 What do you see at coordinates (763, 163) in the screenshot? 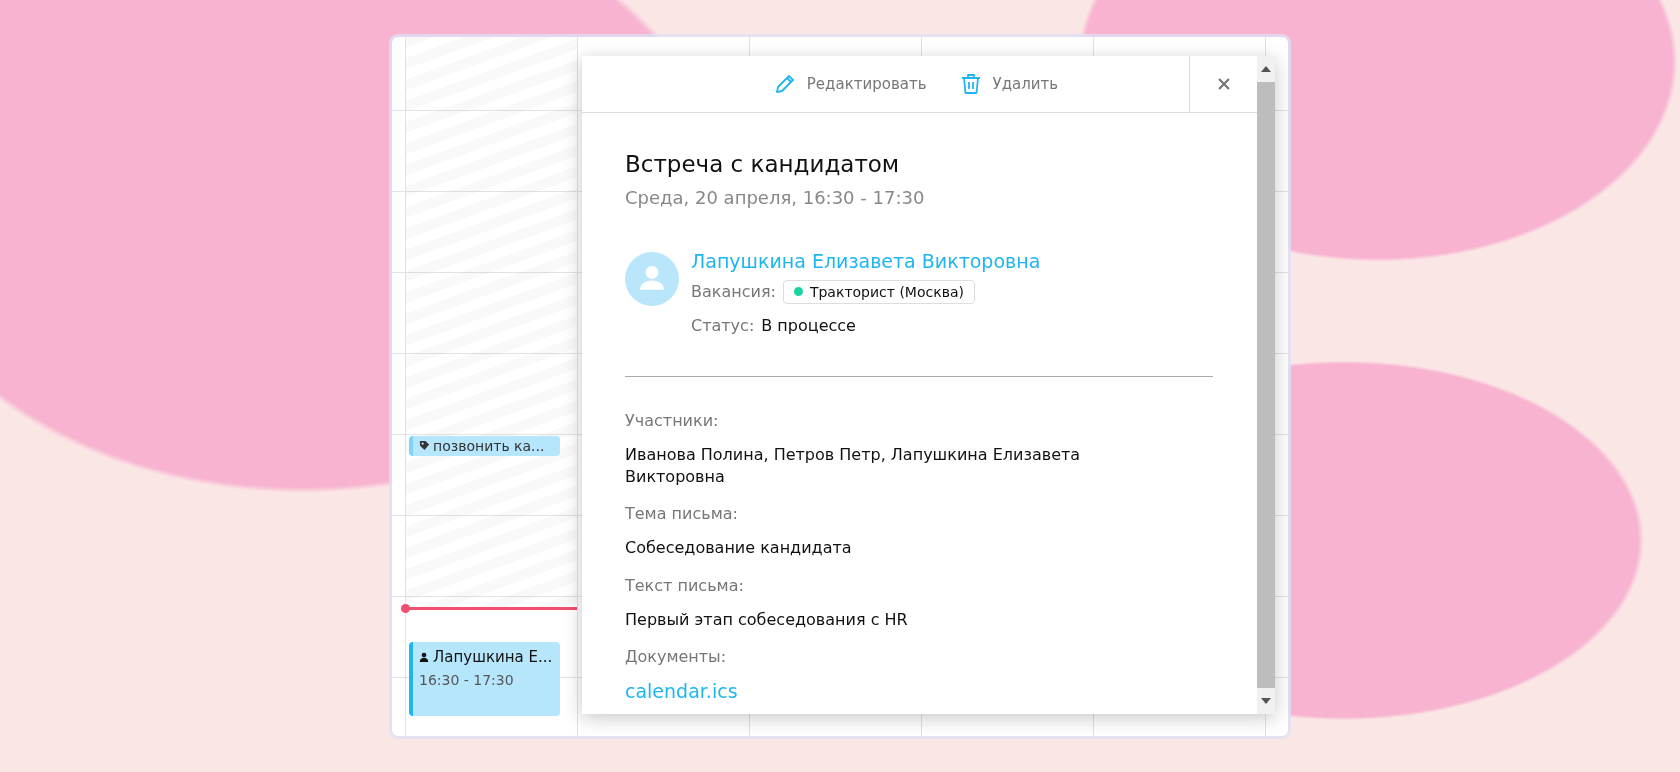
I see `event-title: Встреча с кандидатом` at bounding box center [763, 163].